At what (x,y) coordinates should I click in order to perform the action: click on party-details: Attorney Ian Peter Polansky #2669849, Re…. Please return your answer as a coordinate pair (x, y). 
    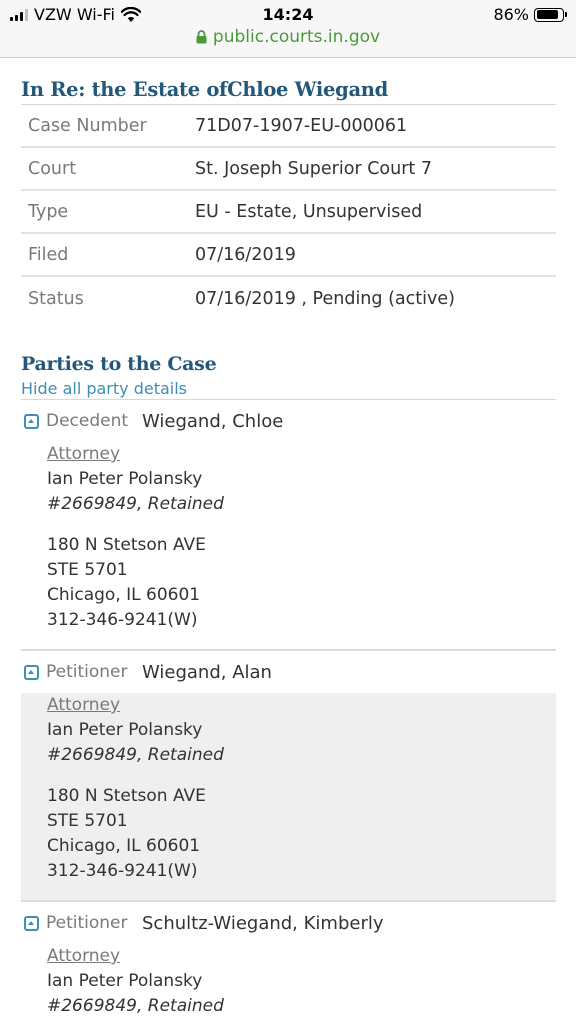
    Looking at the image, I should click on (288, 984).